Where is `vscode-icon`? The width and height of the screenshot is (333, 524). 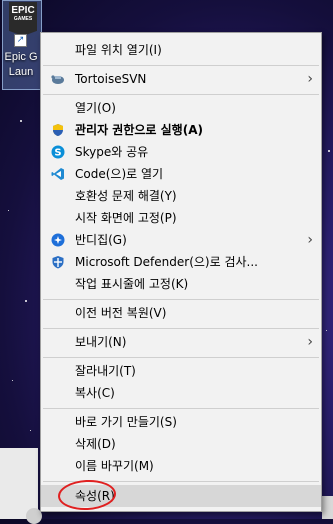 vscode-icon is located at coordinates (57, 174).